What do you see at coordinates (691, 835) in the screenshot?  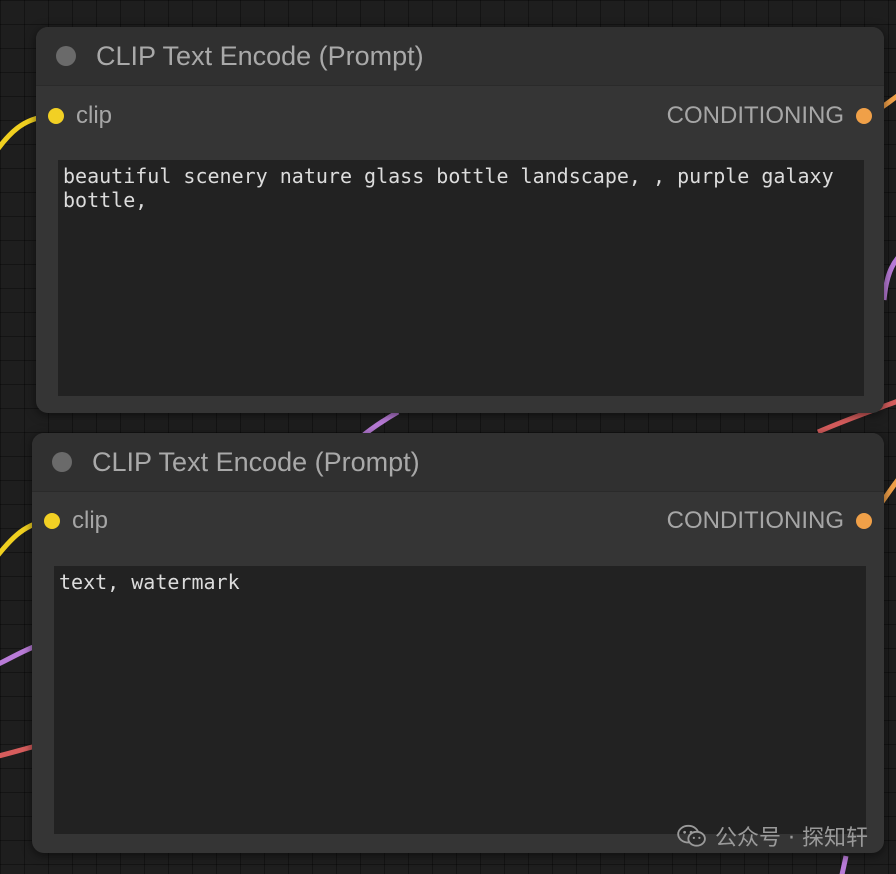 I see `wechat-icon` at bounding box center [691, 835].